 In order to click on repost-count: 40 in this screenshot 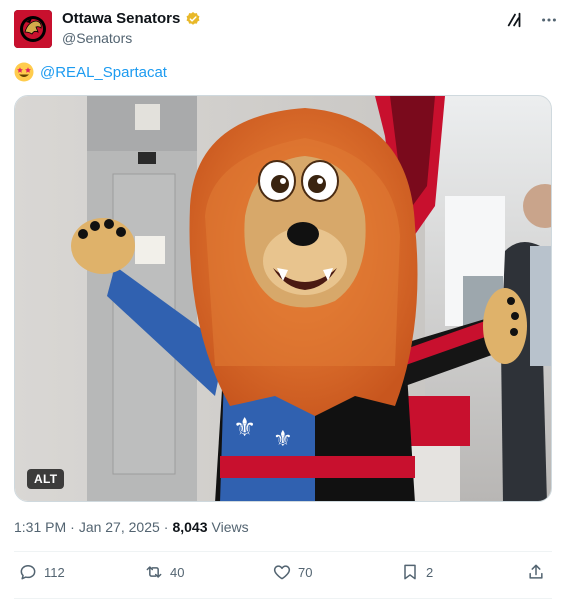, I will do `click(177, 572)`.